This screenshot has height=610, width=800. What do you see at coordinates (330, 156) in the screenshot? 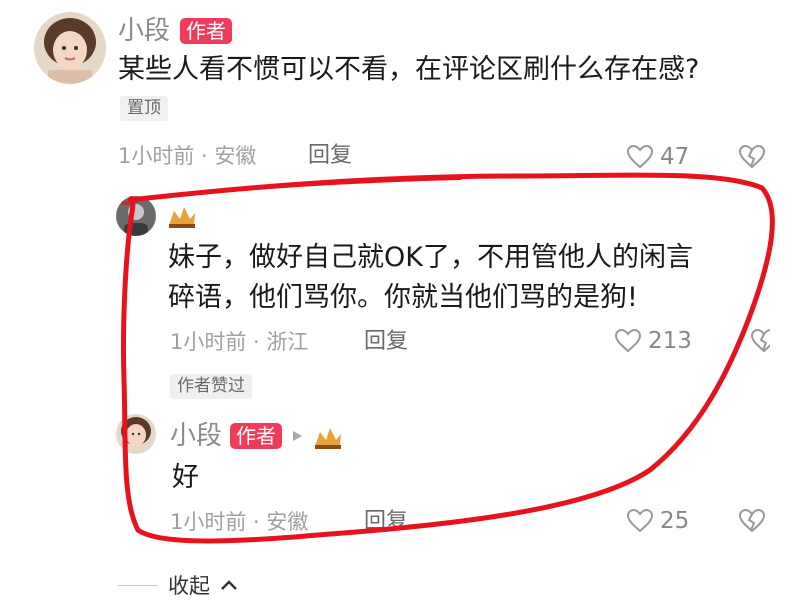
I see `top-comment-reply-button: 回复` at bounding box center [330, 156].